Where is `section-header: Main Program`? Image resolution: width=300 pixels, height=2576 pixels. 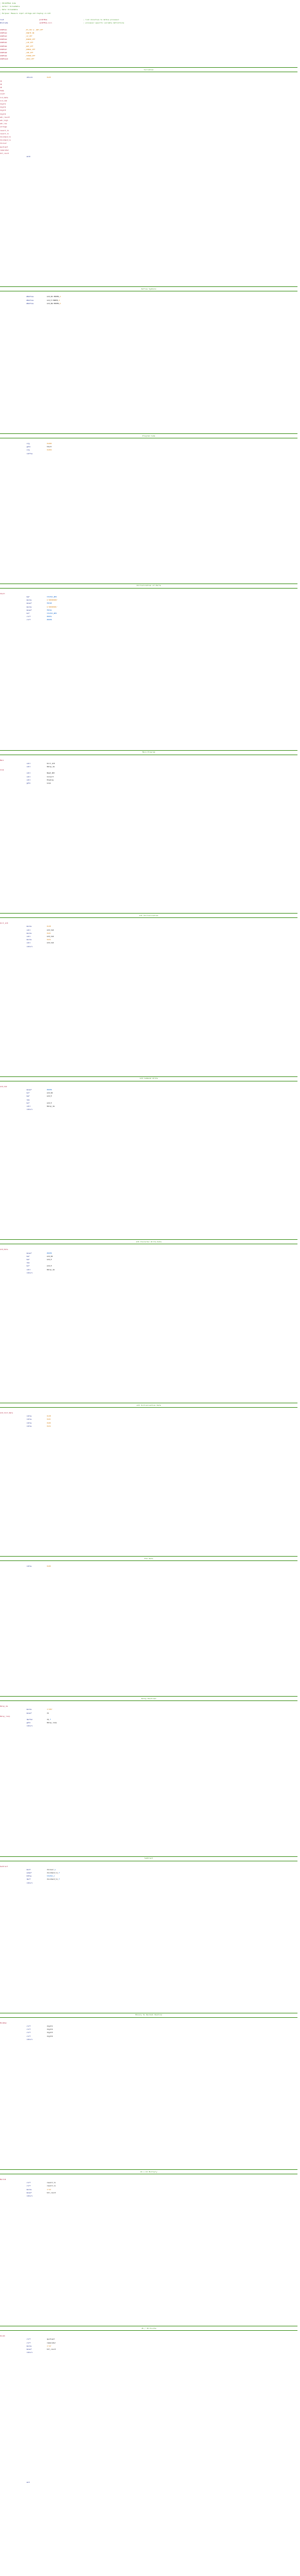
section-header: Main Program is located at coordinates (150, 752).